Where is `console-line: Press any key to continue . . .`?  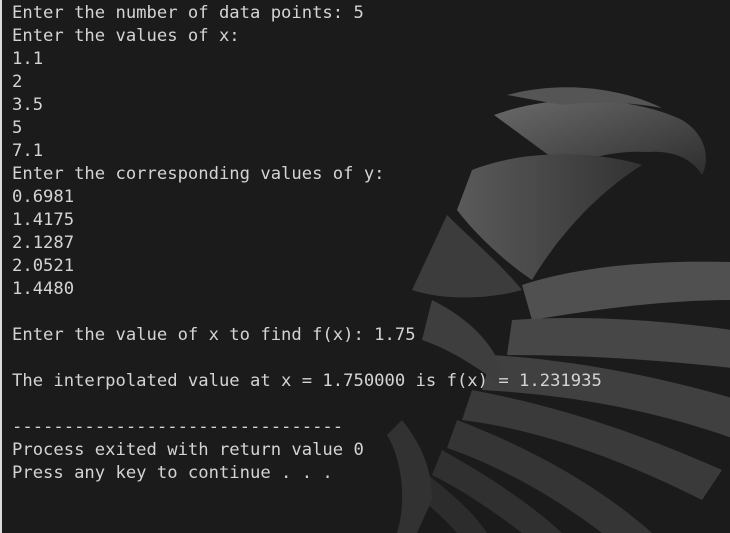 console-line: Press any key to continue . . . is located at coordinates (172, 473).